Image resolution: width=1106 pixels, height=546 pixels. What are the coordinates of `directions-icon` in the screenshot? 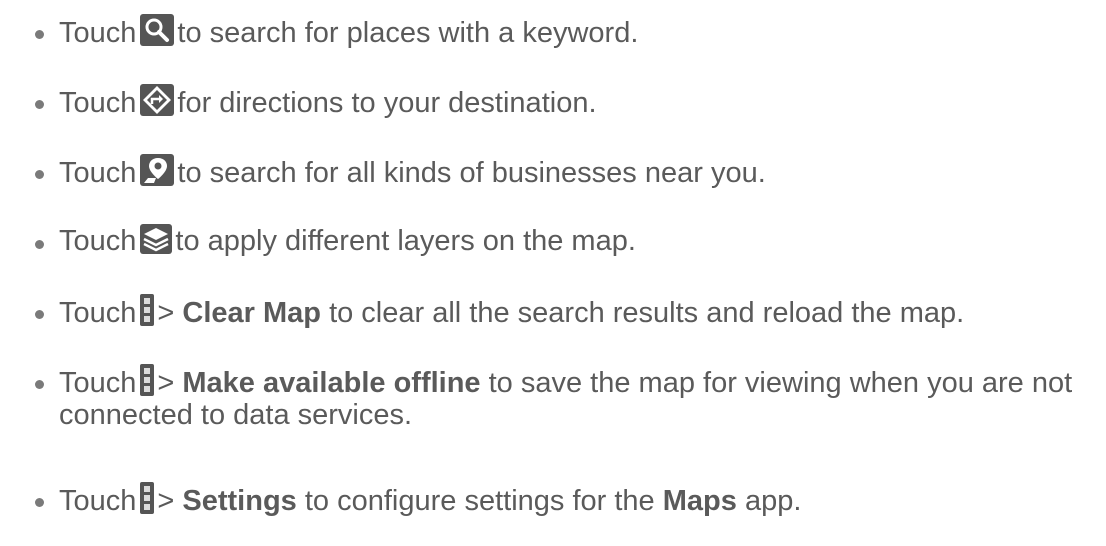 It's located at (157, 104).